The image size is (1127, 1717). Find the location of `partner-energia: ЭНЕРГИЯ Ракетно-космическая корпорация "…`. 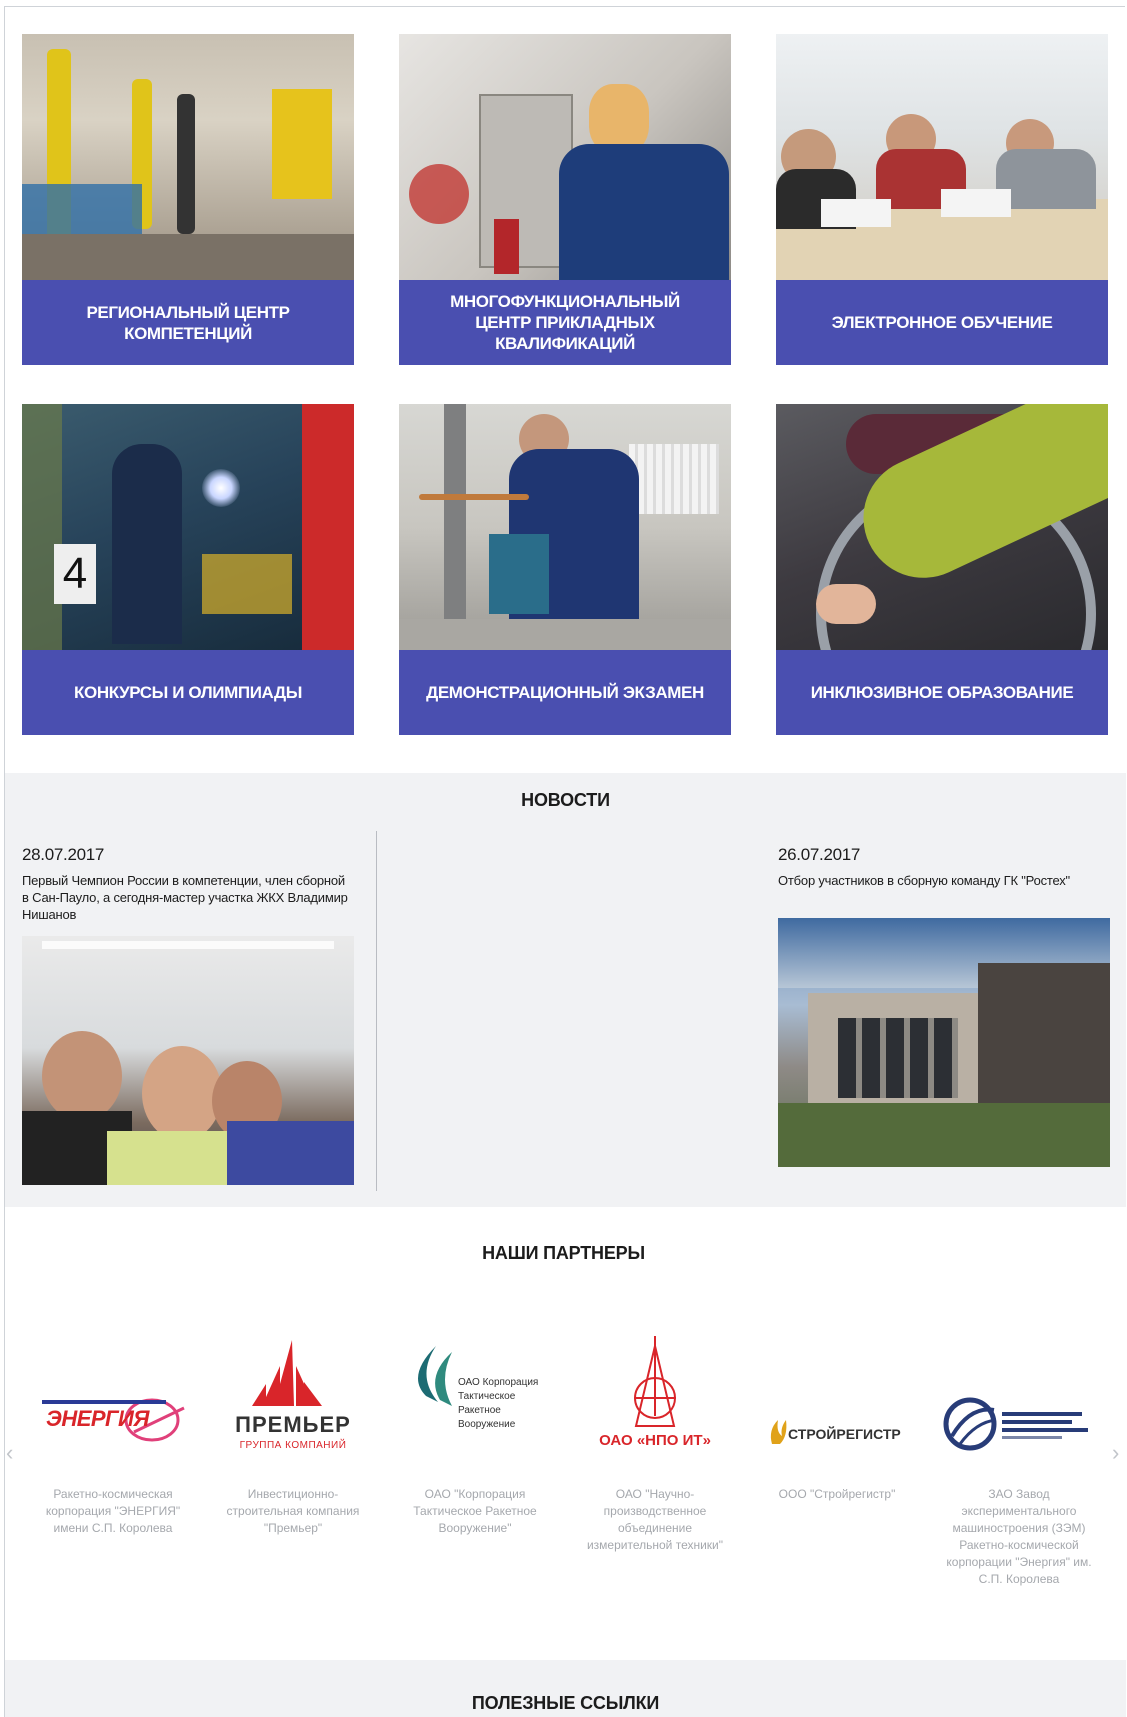

partner-energia: ЭНЕРГИЯ Ракетно-космическая корпорация "… is located at coordinates (113, 1436).